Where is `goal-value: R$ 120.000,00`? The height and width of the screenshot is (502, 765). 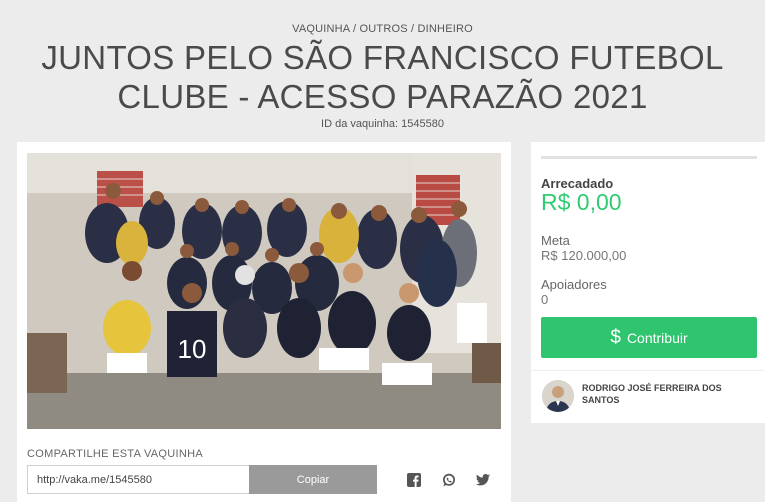
goal-value: R$ 120.000,00 is located at coordinates (584, 255).